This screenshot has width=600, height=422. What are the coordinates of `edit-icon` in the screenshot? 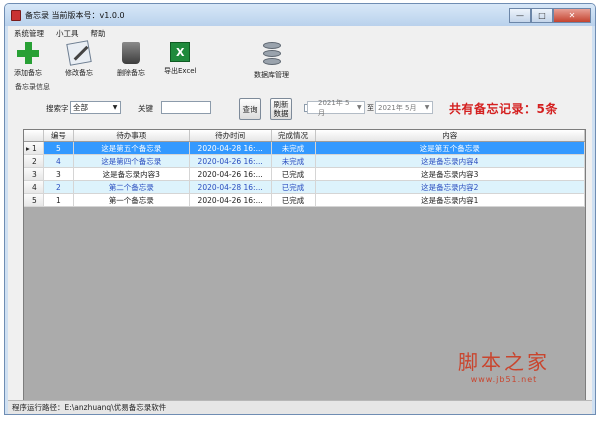 It's located at (79, 53).